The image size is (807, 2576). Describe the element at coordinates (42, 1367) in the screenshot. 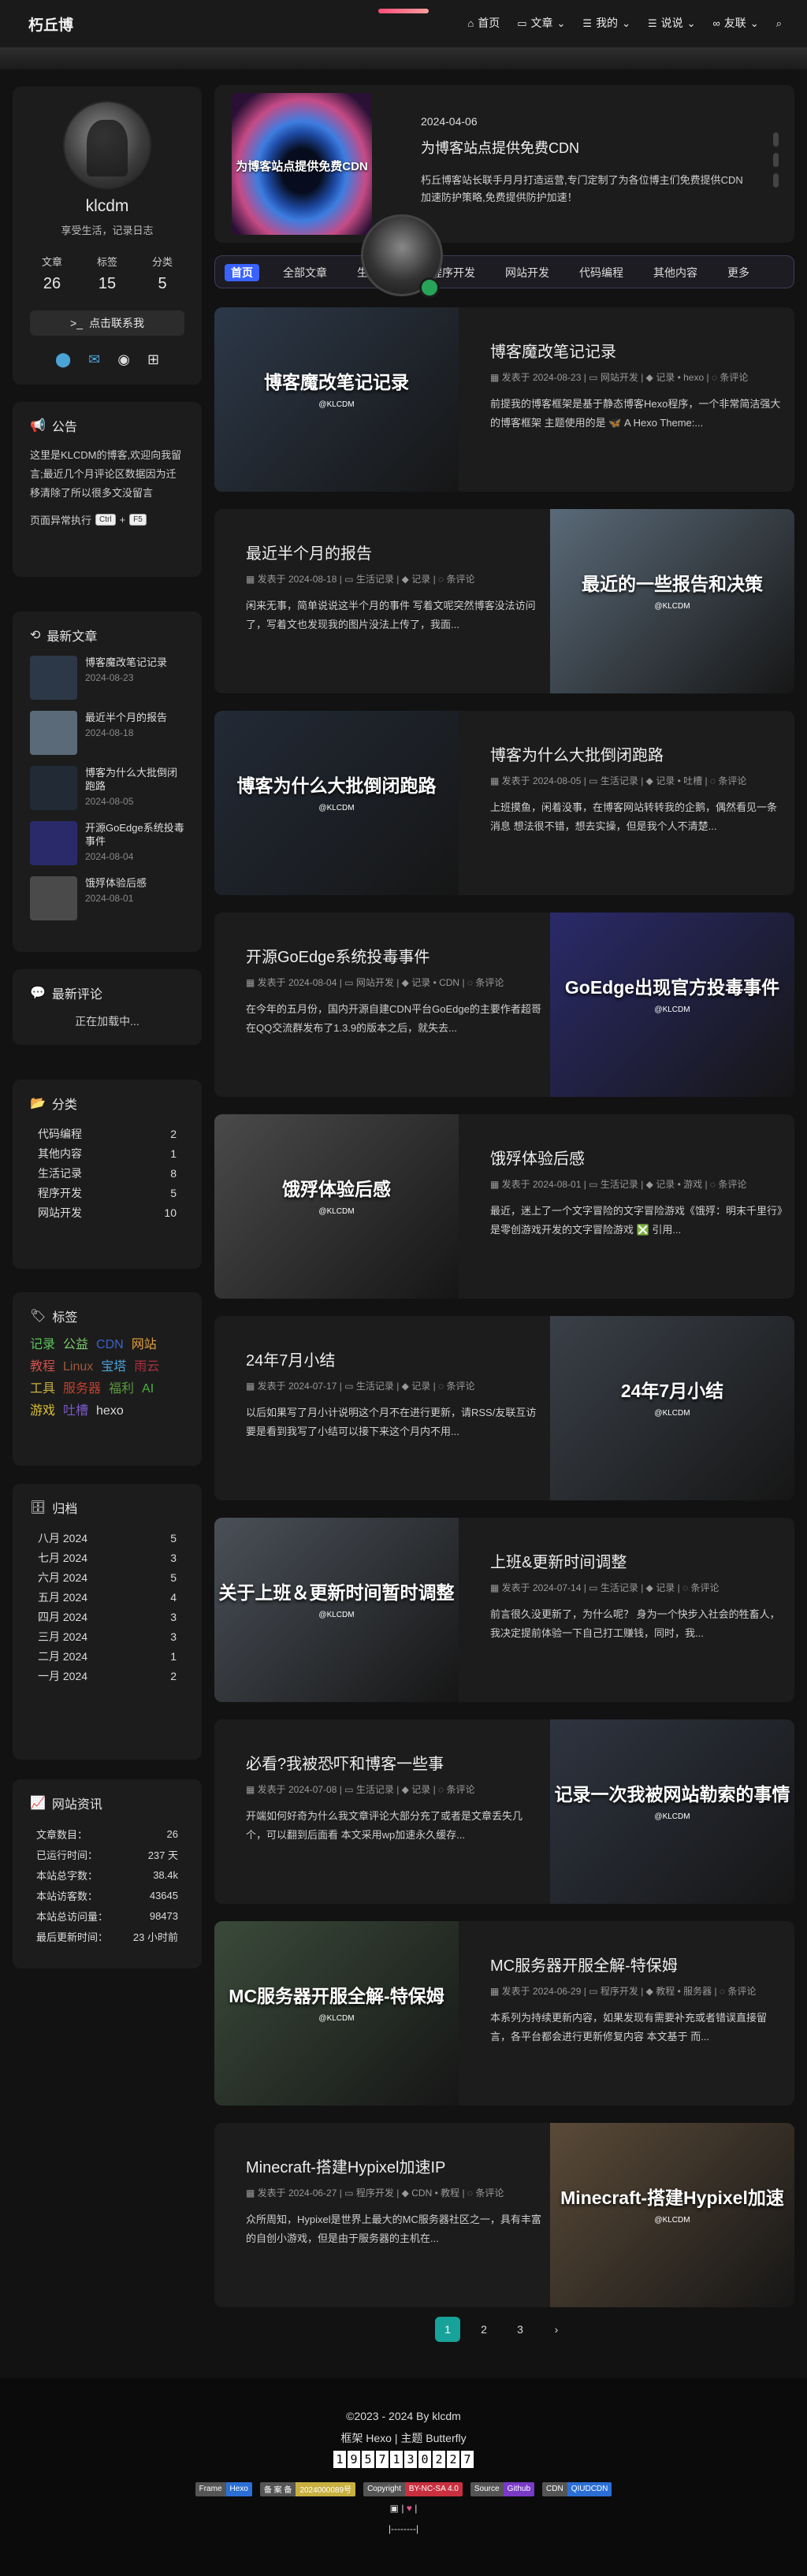

I see `tag-link: 教程` at that location.